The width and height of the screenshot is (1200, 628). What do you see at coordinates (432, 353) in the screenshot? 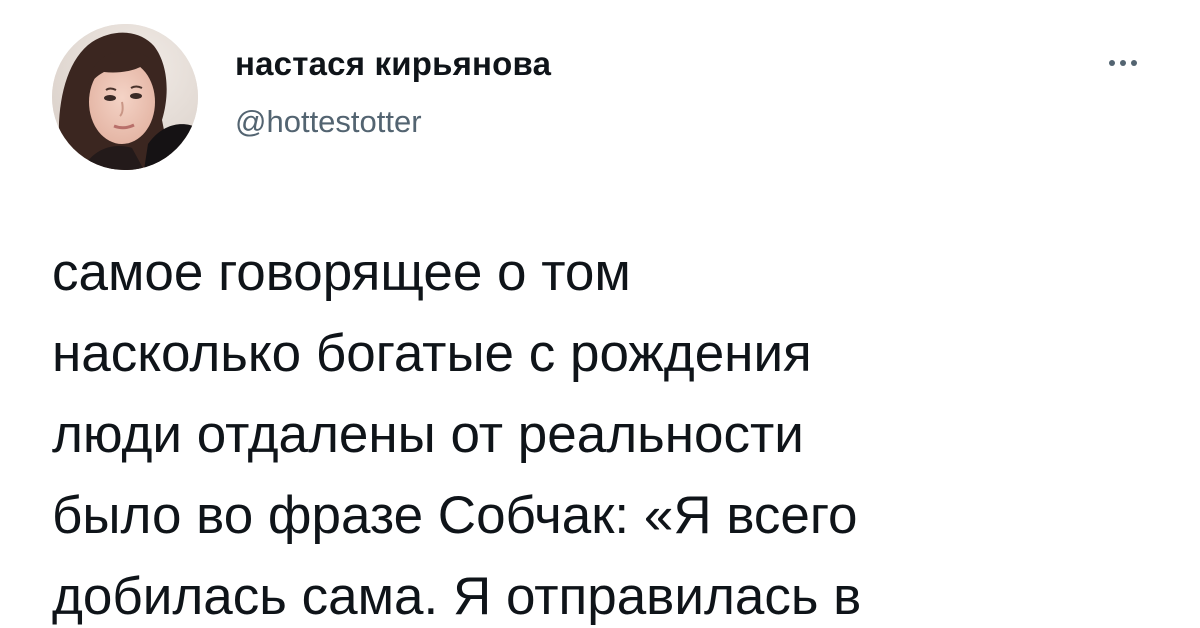
I see `tweet-text-line: насколько богатые с рождения` at bounding box center [432, 353].